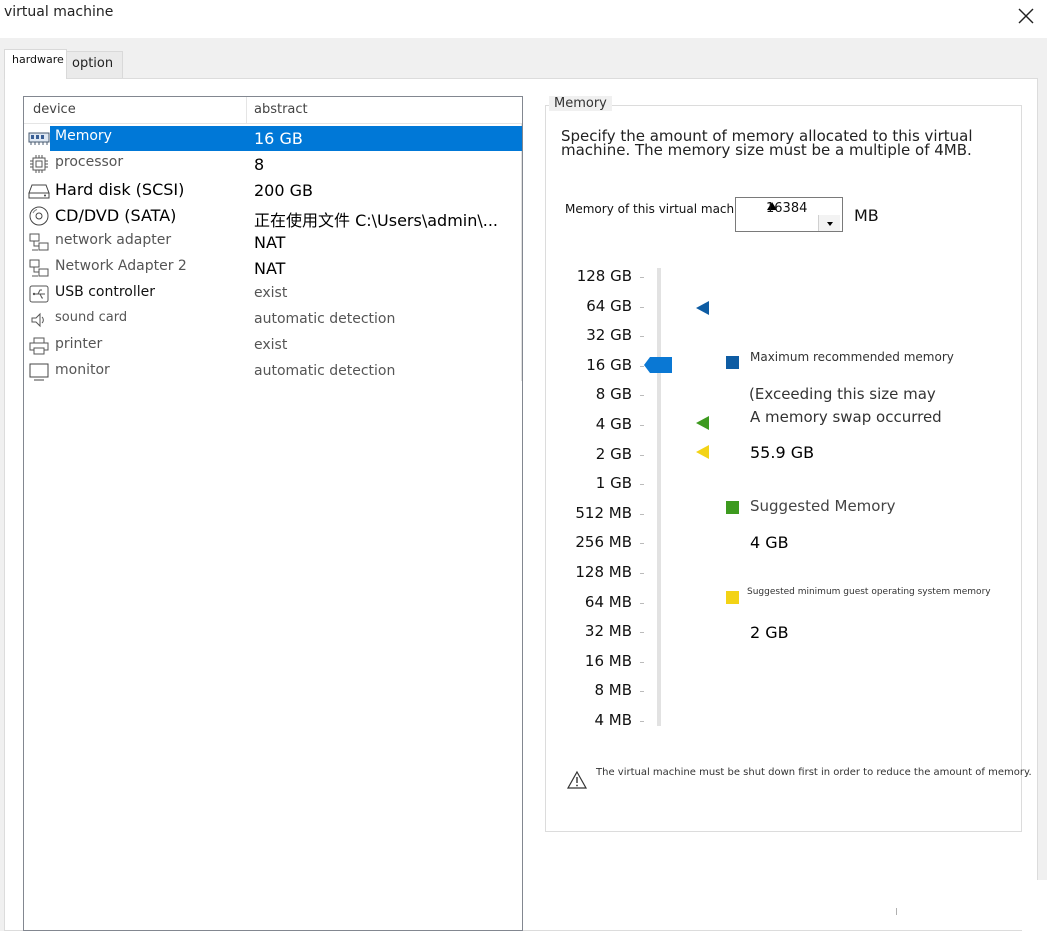 The height and width of the screenshot is (931, 1047). What do you see at coordinates (89, 162) in the screenshot?
I see `device-label: processor` at bounding box center [89, 162].